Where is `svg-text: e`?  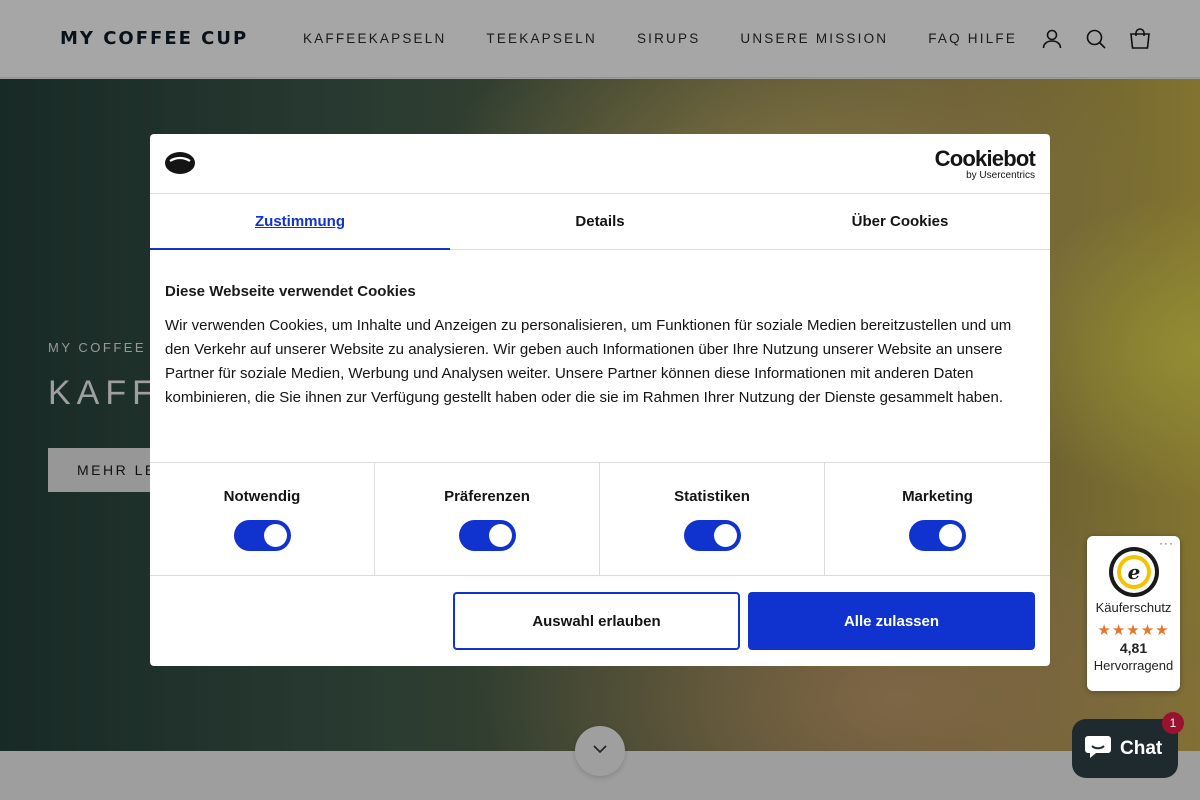 svg-text: e is located at coordinates (1133, 572).